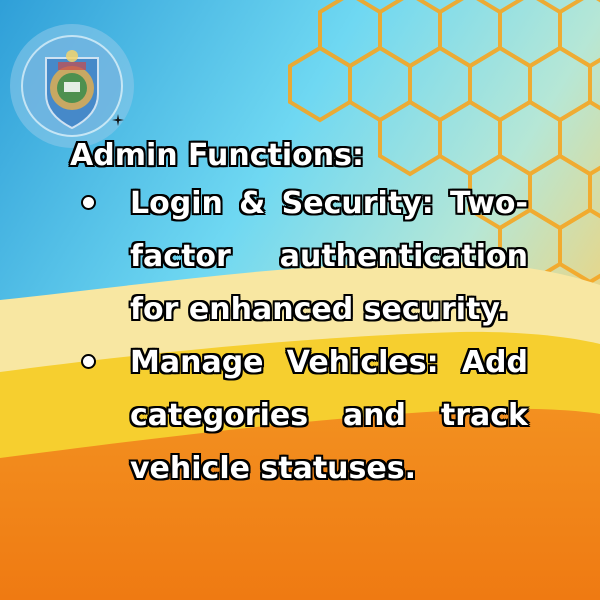 The height and width of the screenshot is (600, 600). Describe the element at coordinates (118, 120) in the screenshot. I see `sparkle-icon` at that location.